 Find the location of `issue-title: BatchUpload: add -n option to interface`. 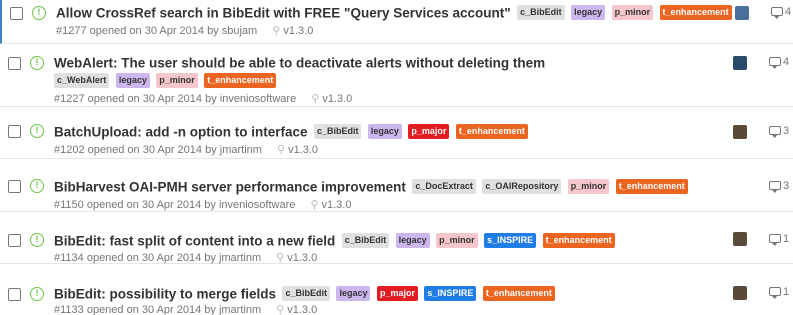

issue-title: BatchUpload: add -n option to interface is located at coordinates (181, 131).